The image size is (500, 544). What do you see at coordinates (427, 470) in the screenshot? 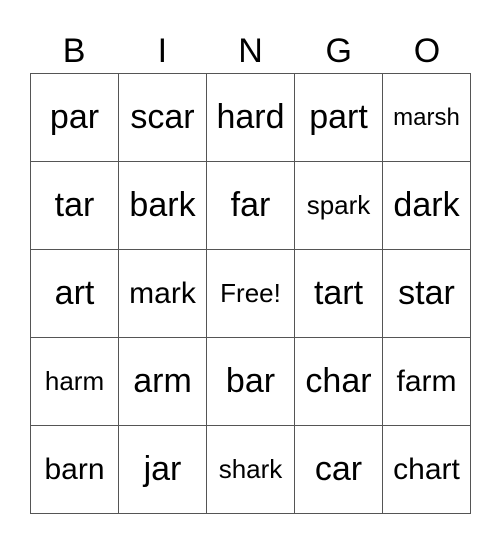
I see `bingo-cell: chart` at bounding box center [427, 470].